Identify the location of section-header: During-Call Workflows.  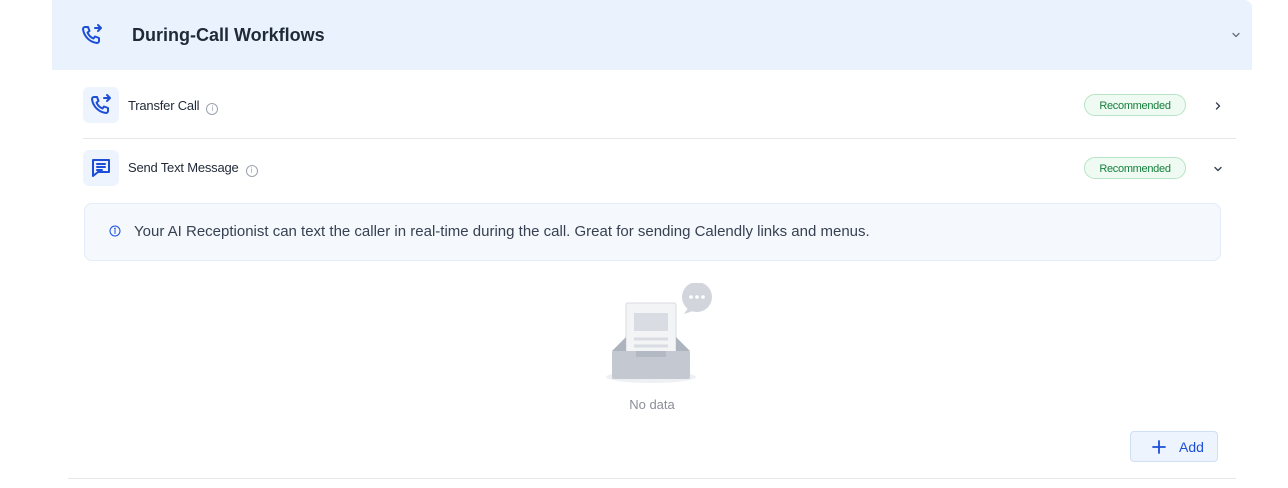
(652, 35).